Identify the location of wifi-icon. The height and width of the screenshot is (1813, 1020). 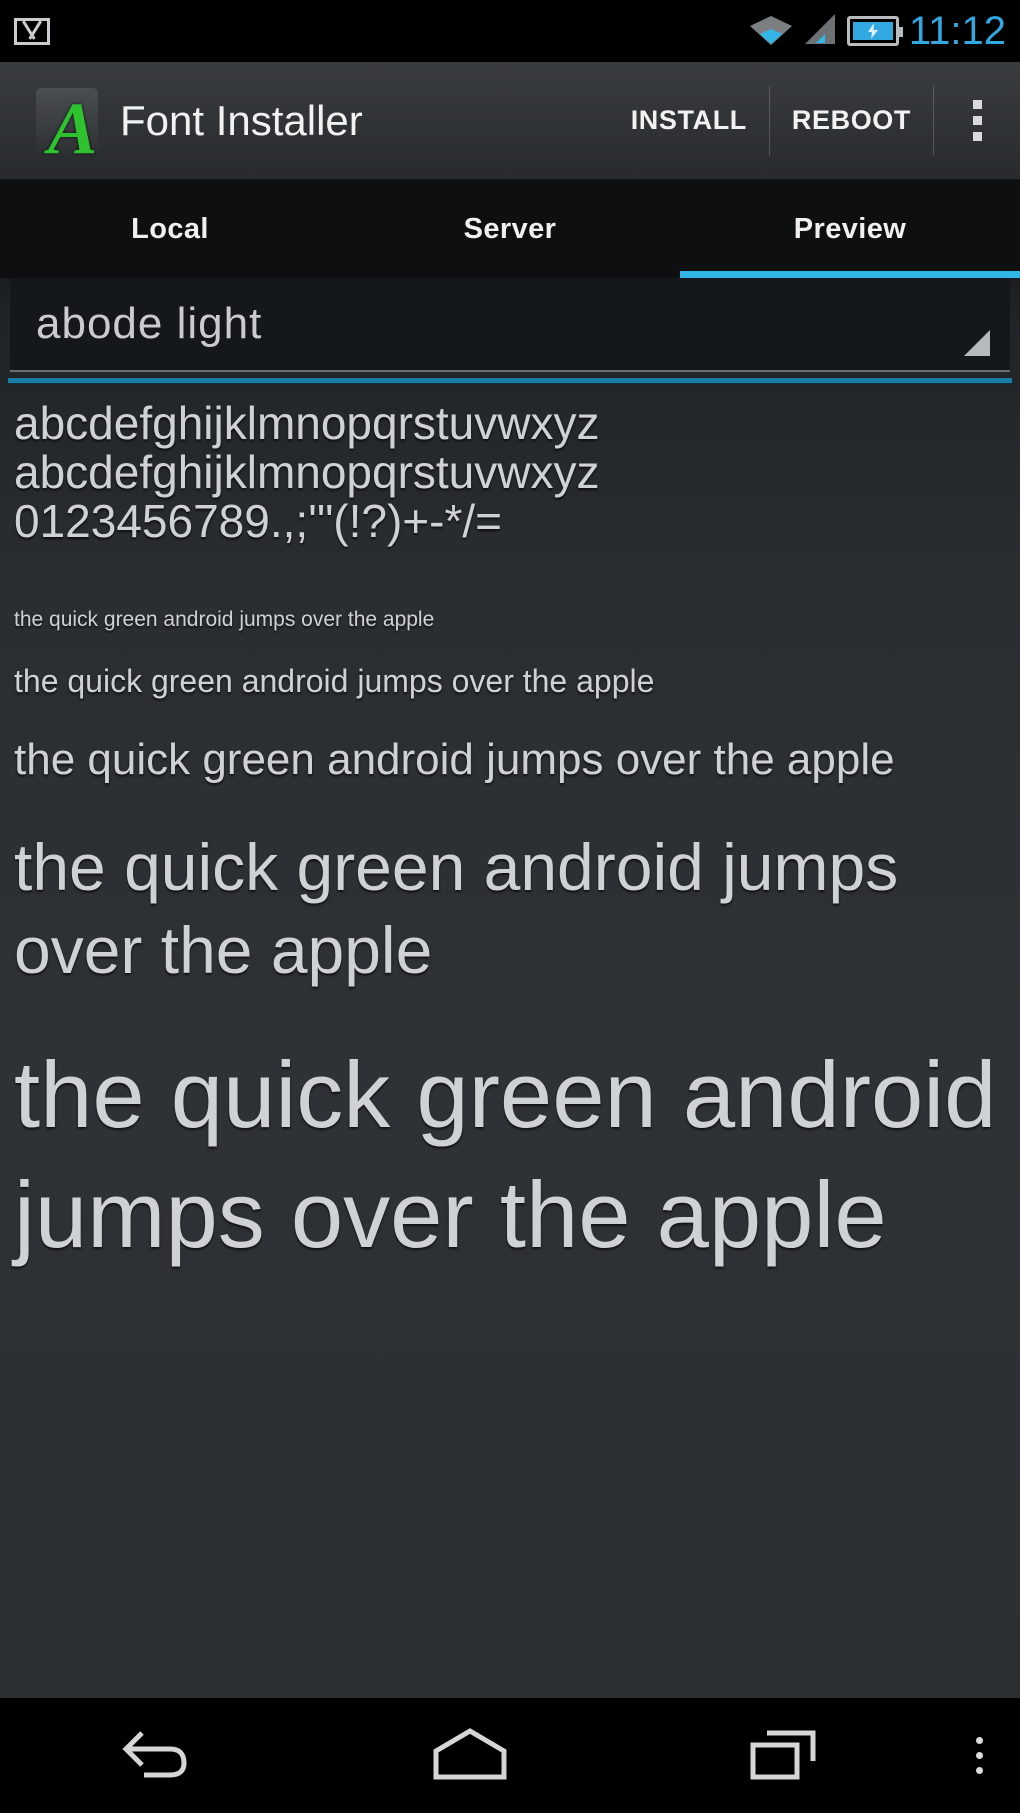
(771, 31).